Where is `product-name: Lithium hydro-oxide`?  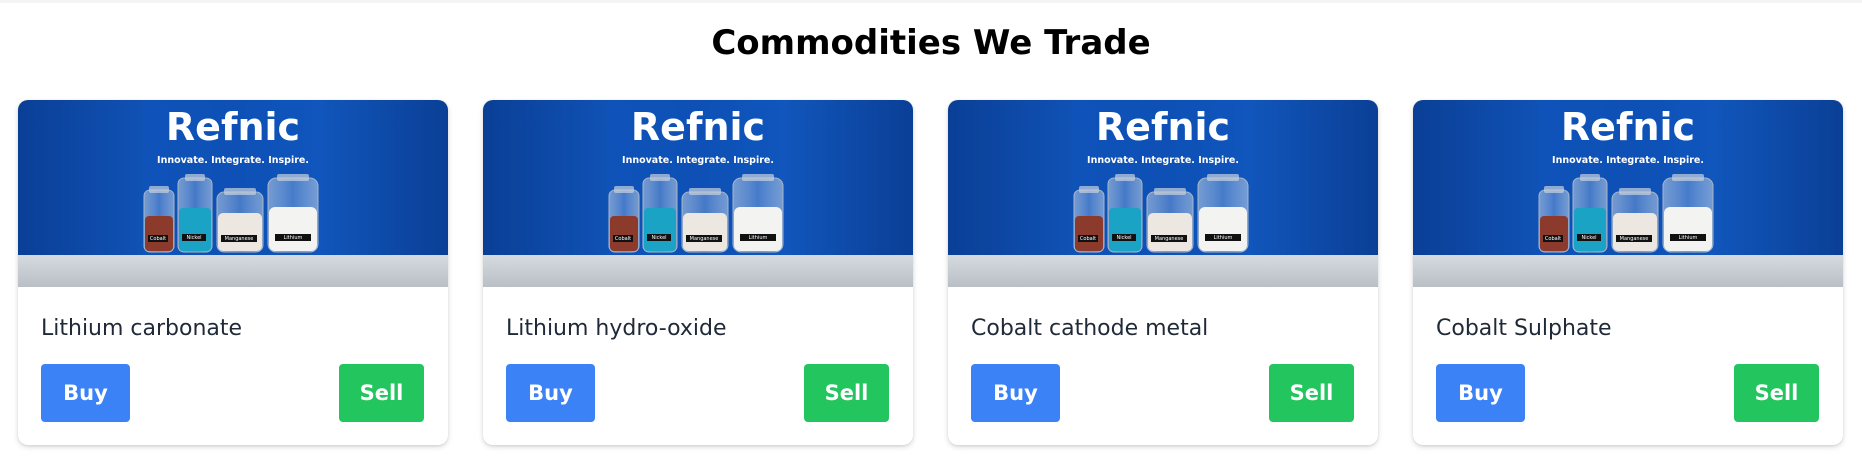 product-name: Lithium hydro-oxide is located at coordinates (616, 328).